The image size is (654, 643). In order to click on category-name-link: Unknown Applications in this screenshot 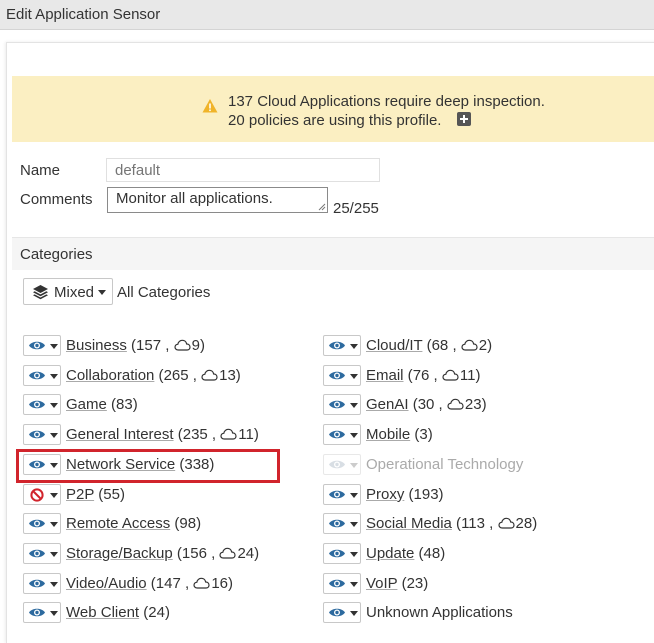, I will do `click(439, 612)`.